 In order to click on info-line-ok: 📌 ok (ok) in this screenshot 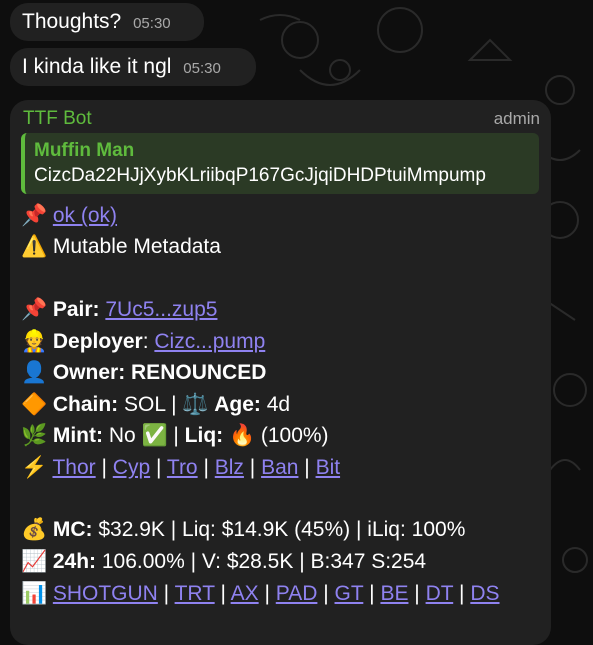, I will do `click(69, 216)`.